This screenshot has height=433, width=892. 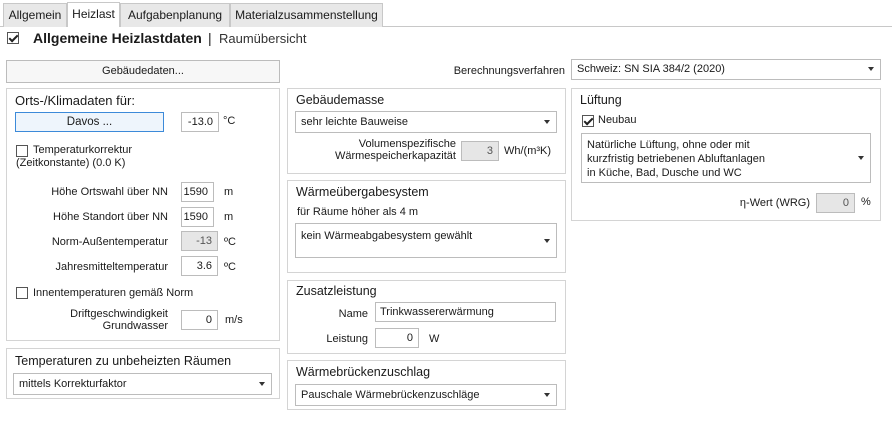 I want to click on jahresmitteltemperatur-label: Jahresmitteltemperatur, so click(x=112, y=267).